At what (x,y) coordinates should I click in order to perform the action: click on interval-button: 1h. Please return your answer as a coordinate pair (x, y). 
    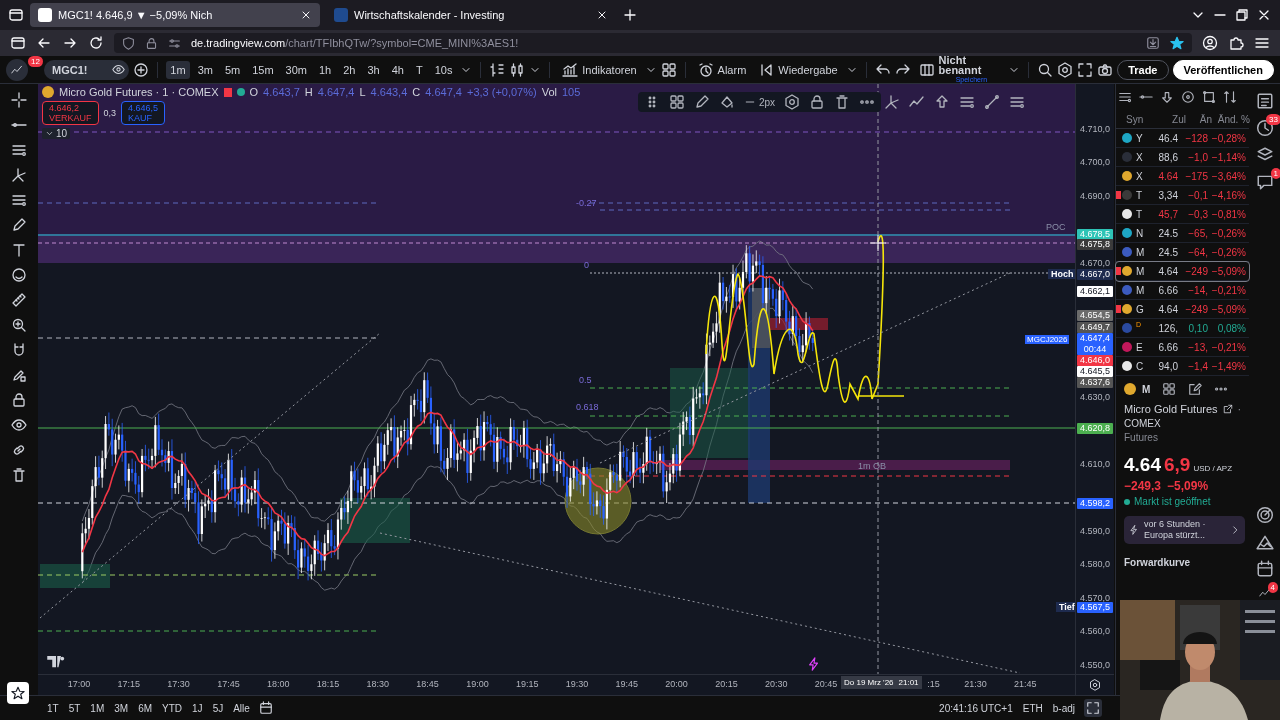
    Looking at the image, I should click on (325, 69).